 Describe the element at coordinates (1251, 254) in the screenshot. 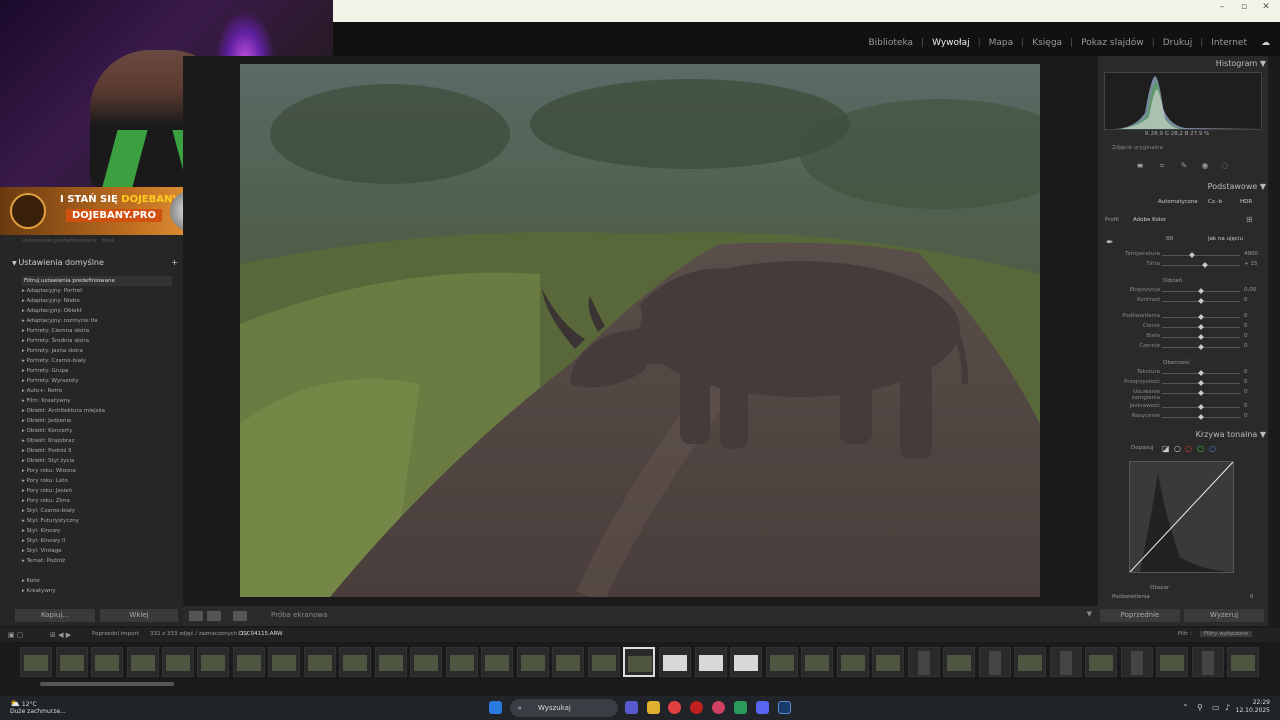

I see `slider-value: 4900` at that location.